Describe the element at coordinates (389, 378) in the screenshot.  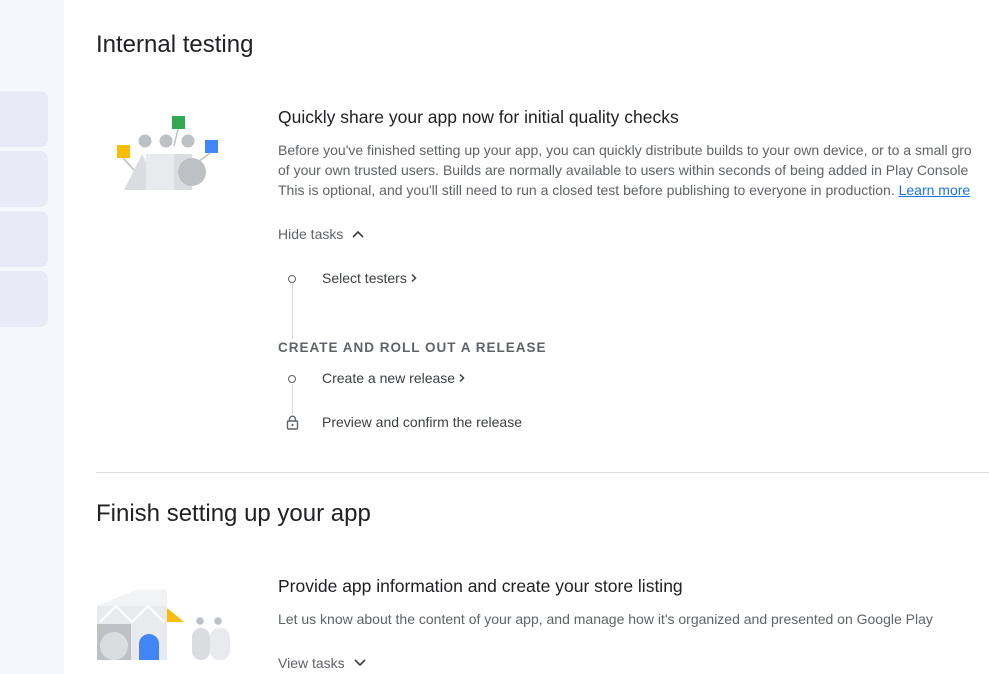
I see `create-release-label: Create a new release` at that location.